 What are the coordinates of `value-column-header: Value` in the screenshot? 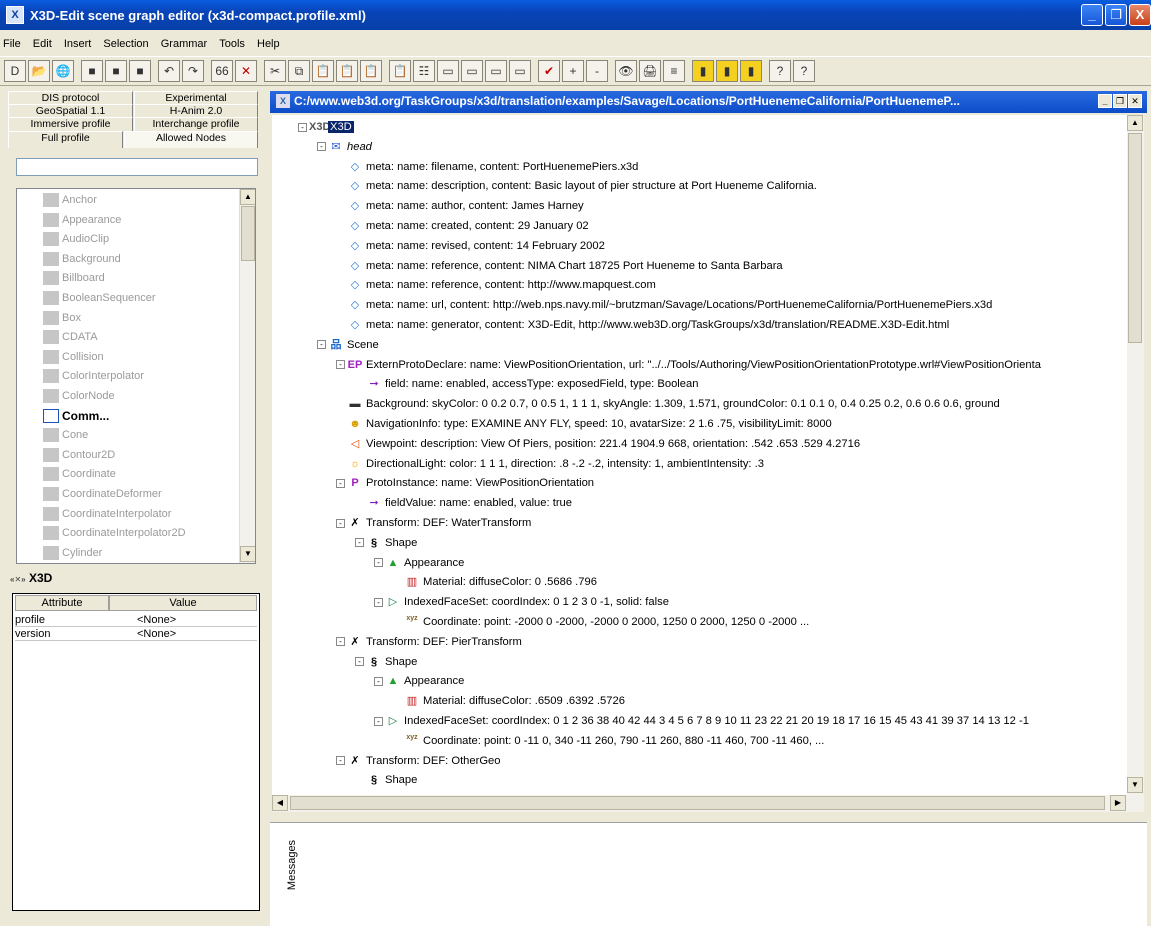 It's located at (183, 603).